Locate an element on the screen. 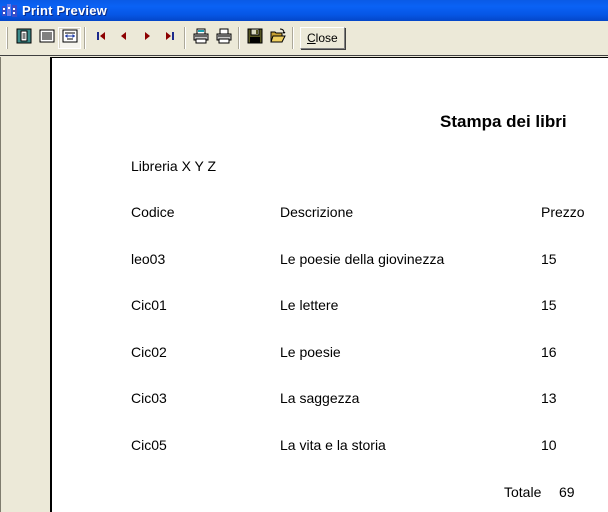 This screenshot has width=608, height=512. printer-setup-icon is located at coordinates (201, 38).